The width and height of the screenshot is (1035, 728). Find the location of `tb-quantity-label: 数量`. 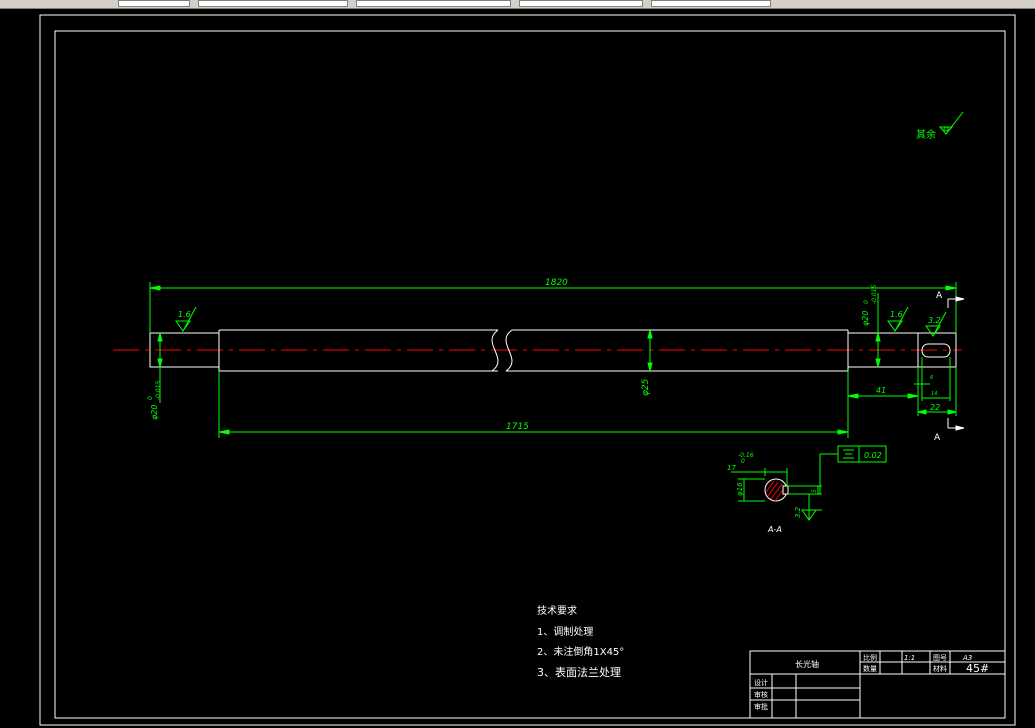

tb-quantity-label: 数量 is located at coordinates (870, 668).